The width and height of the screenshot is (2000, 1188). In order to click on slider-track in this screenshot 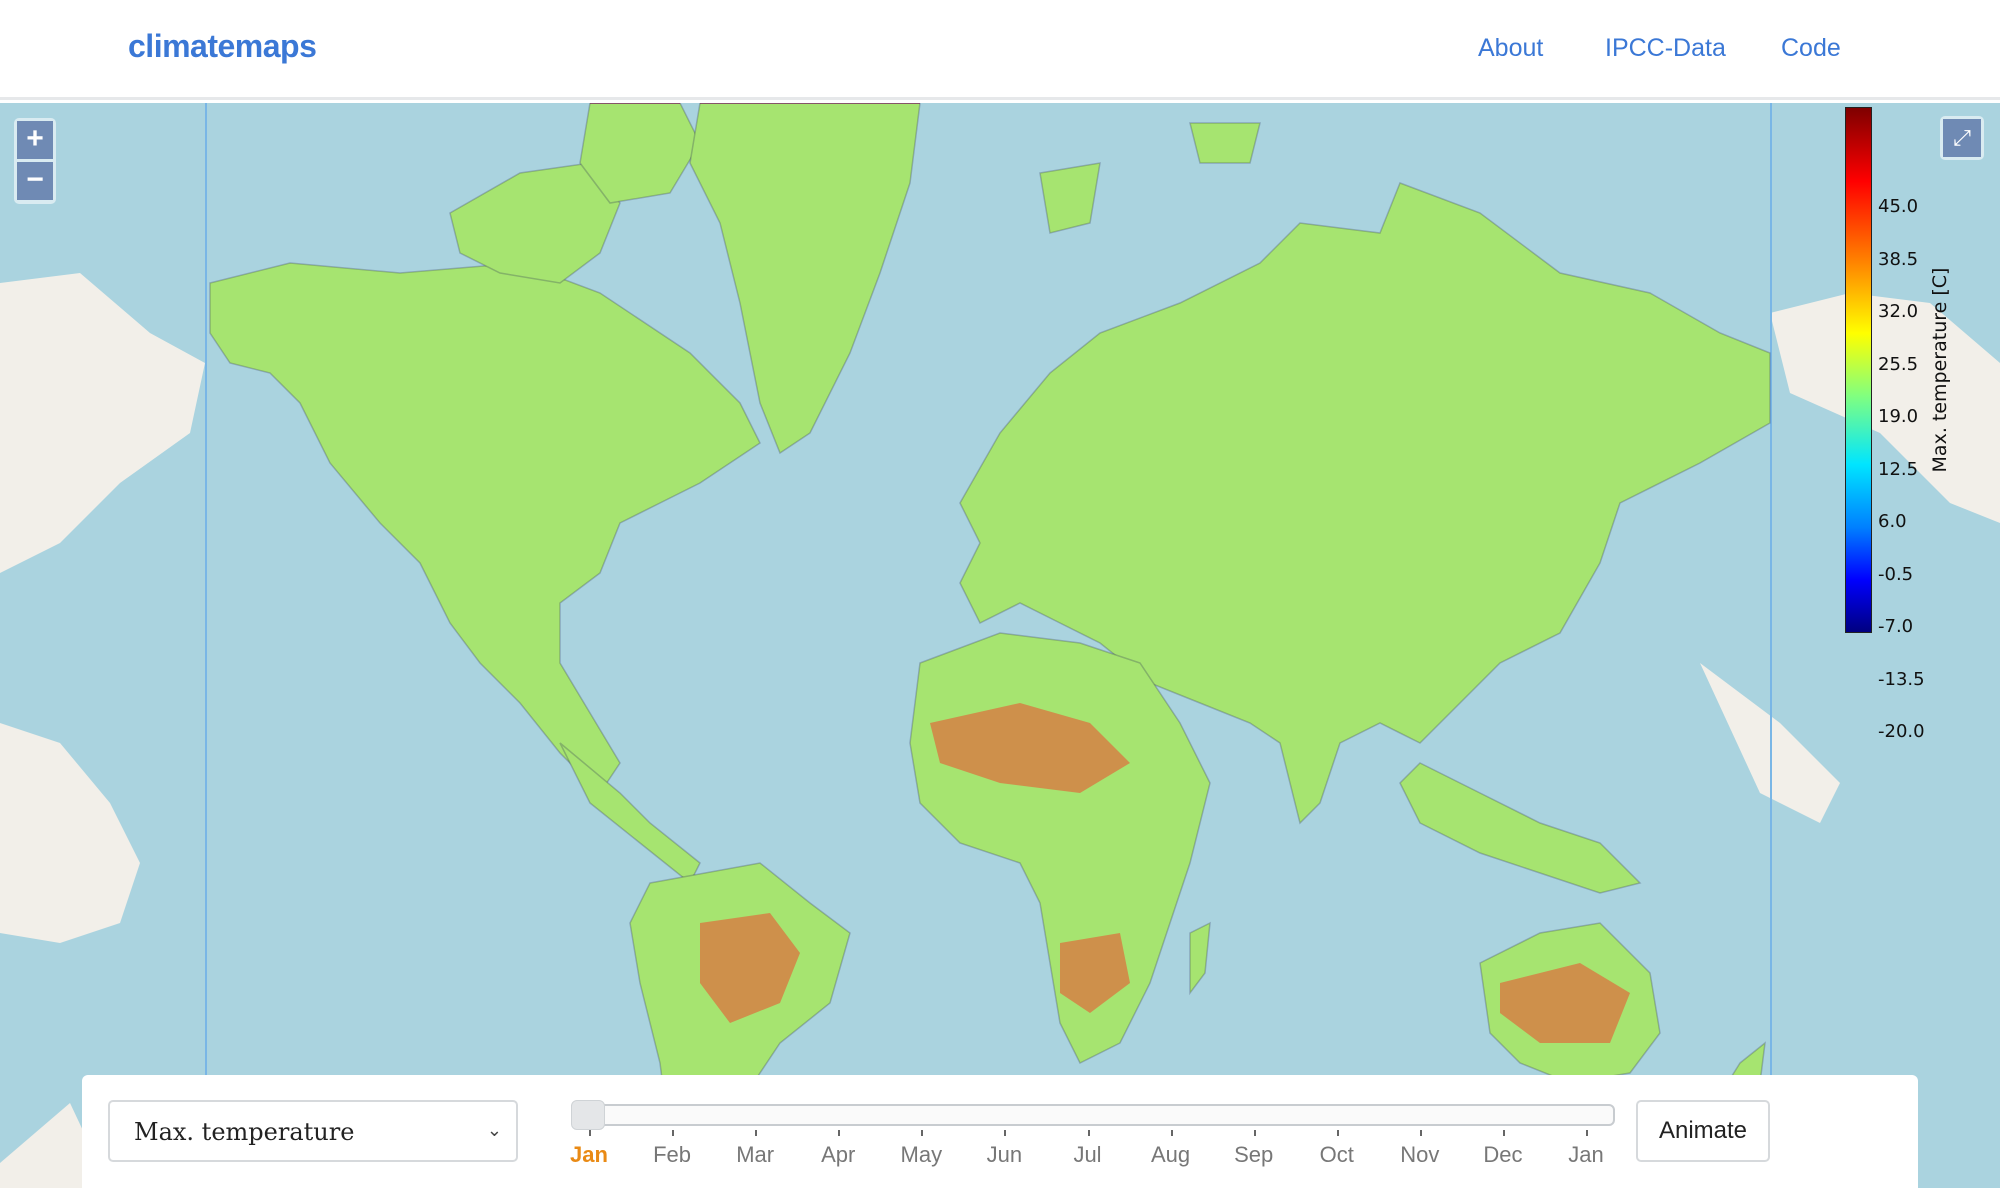, I will do `click(1098, 1115)`.